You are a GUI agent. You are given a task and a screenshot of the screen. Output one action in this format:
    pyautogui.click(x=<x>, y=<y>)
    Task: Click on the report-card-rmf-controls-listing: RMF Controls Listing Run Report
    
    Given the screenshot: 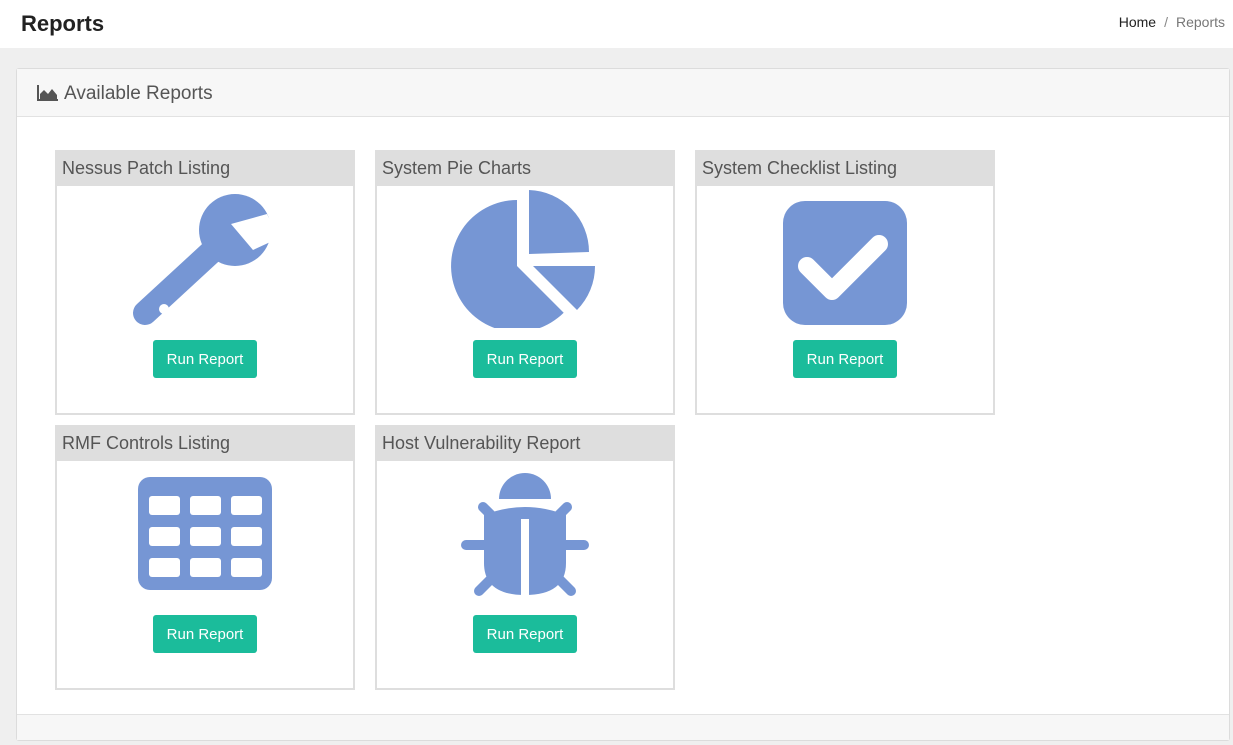 What is the action you would take?
    pyautogui.click(x=205, y=557)
    